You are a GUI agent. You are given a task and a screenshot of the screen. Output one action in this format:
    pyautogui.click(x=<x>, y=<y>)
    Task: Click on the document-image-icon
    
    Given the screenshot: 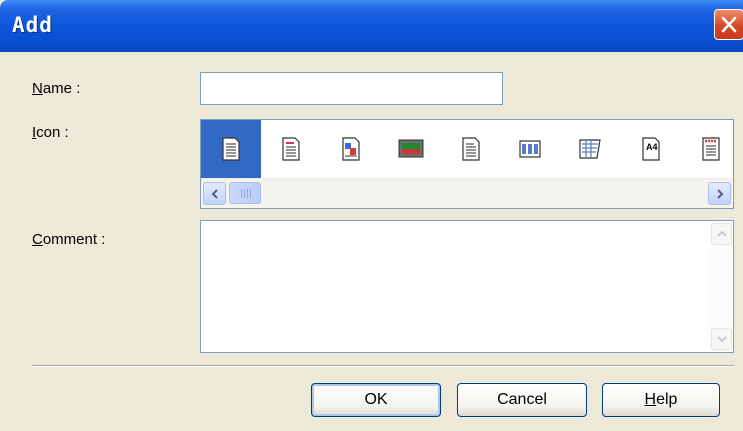 What is the action you would take?
    pyautogui.click(x=351, y=149)
    